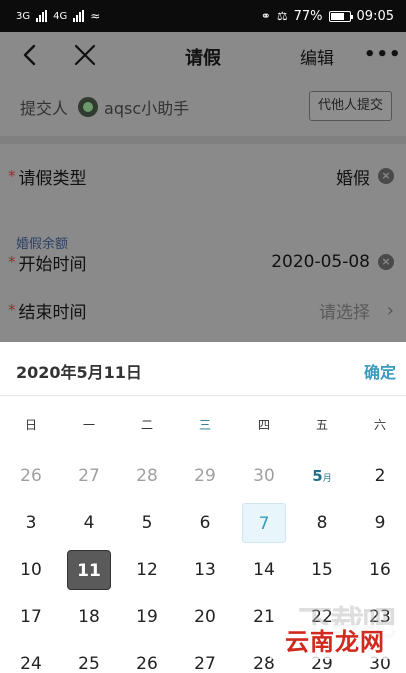 This screenshot has width=406, height=673. Describe the element at coordinates (88, 425) in the screenshot. I see `weekday-label: 一` at that location.